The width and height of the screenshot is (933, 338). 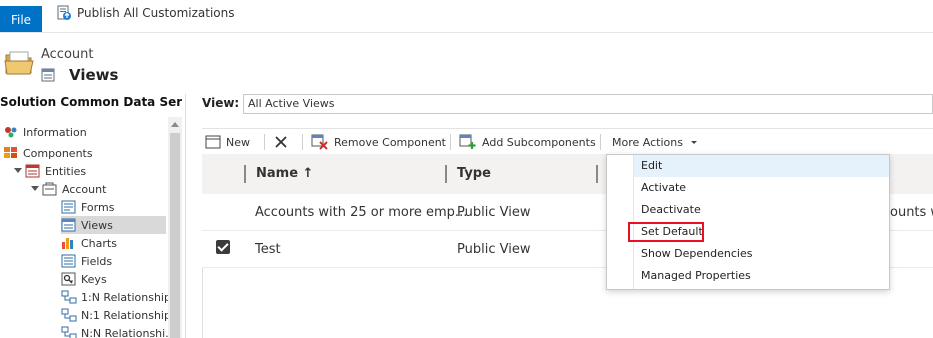 I want to click on scroll-up-arrow-icon, so click(x=175, y=124).